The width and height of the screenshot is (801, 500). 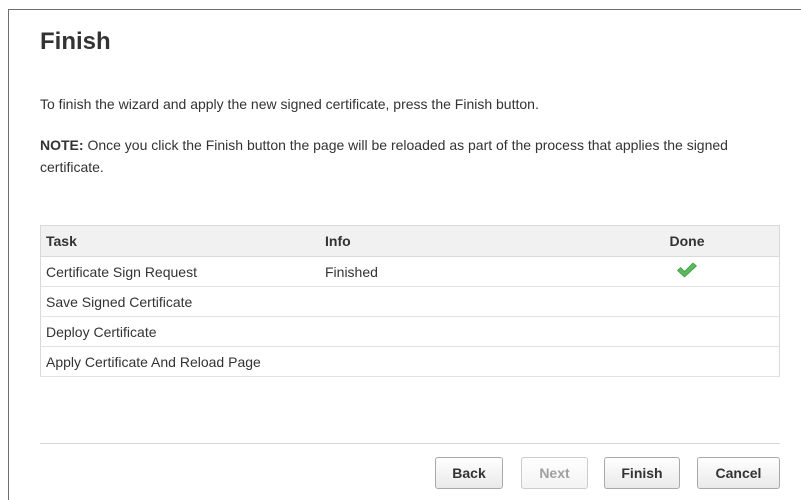 I want to click on table-row: Apply Certificate And Reload Page, so click(x=410, y=361).